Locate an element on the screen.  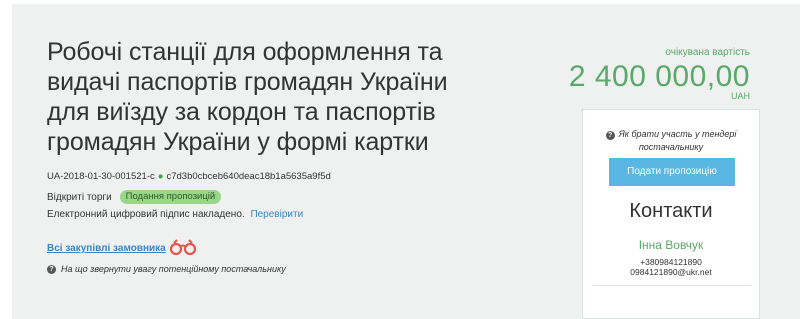
signature-text: Електронний цифровий підпис накладено. is located at coordinates (146, 214).